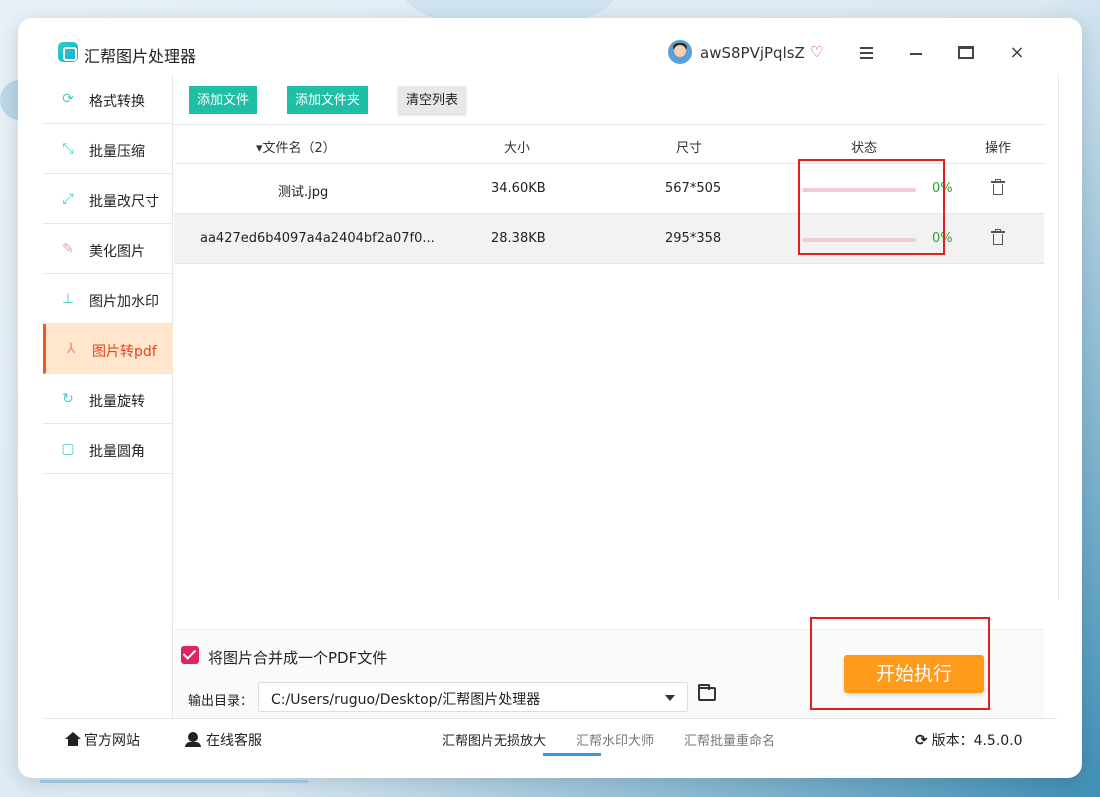 The image size is (1100, 797). I want to click on version-info: ⟳ 版本：4.5.0.0, so click(969, 740).